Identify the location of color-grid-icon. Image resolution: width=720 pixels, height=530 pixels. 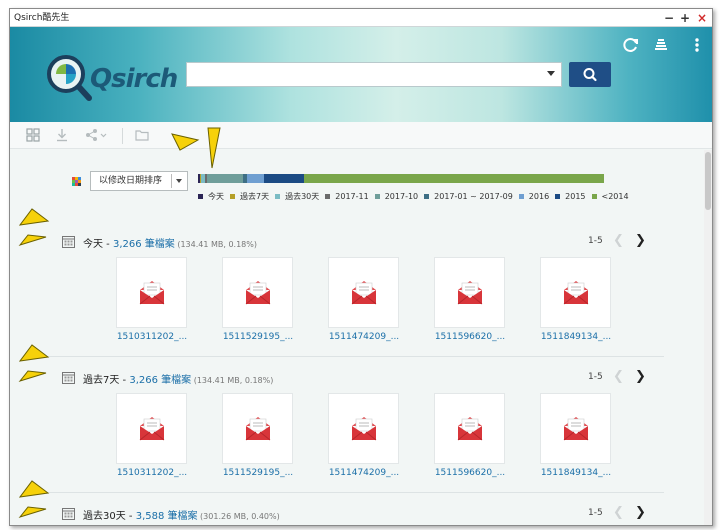
(76, 181).